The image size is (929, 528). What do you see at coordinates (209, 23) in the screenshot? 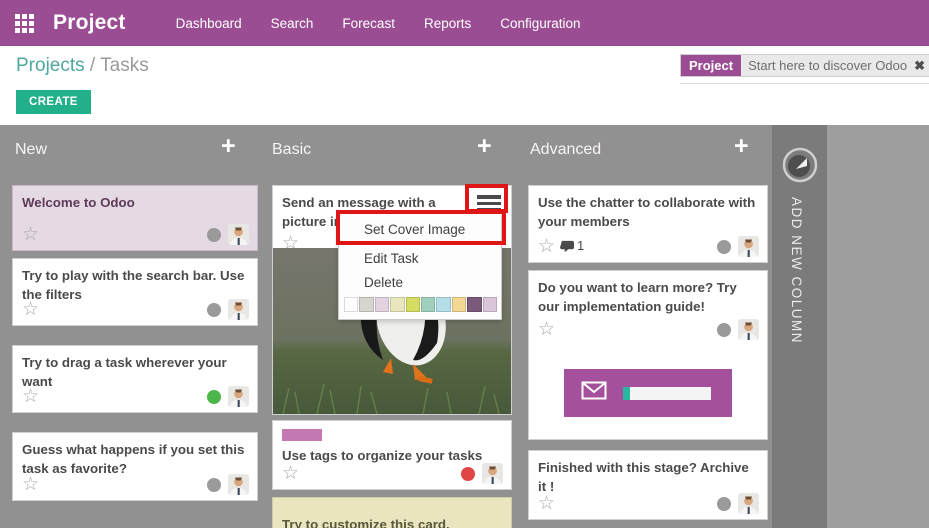
I see `nav-item-dashboard: Dashboard` at bounding box center [209, 23].